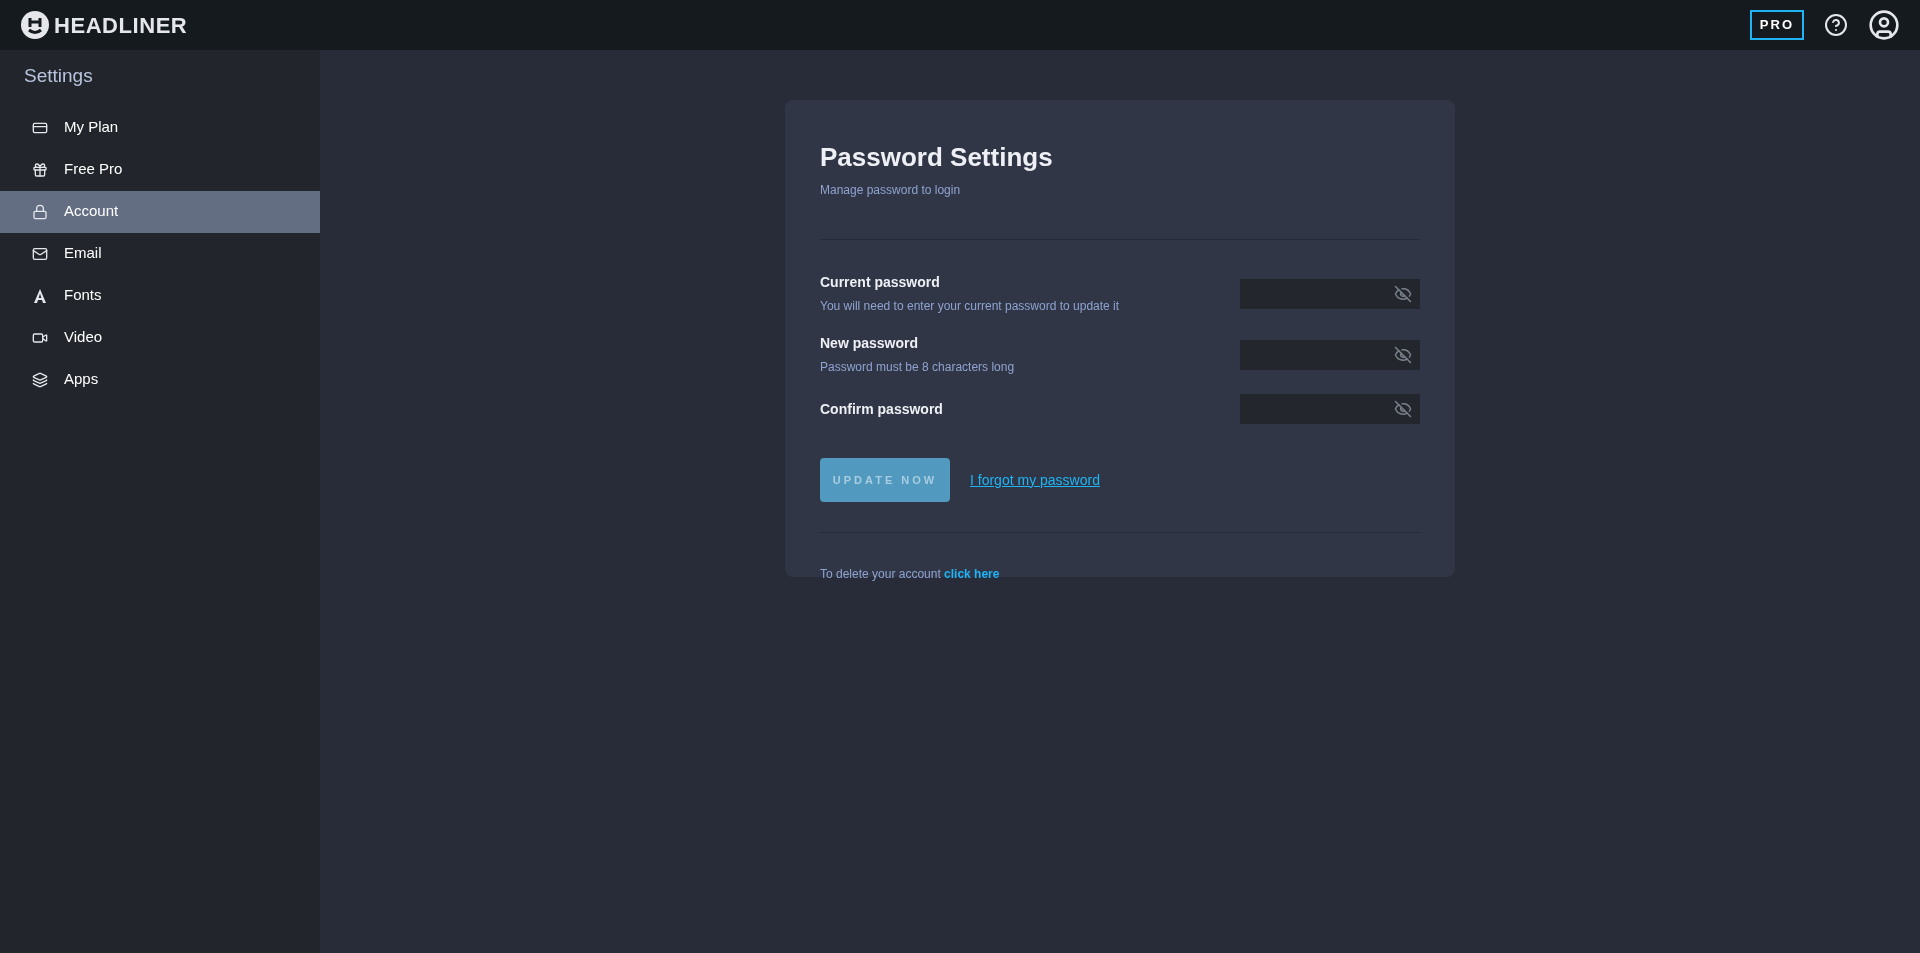  Describe the element at coordinates (1884, 25) in the screenshot. I see `user-avatar-icon` at that location.